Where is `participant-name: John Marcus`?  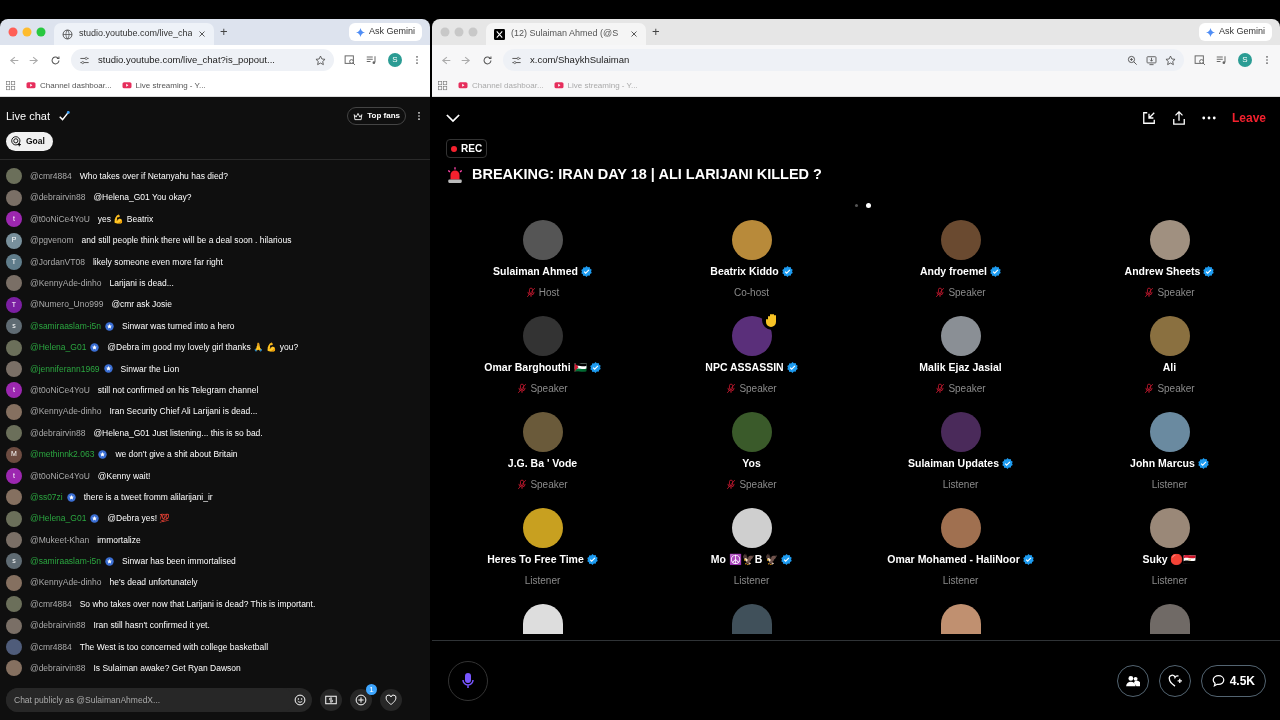
participant-name: John Marcus is located at coordinates (1162, 463).